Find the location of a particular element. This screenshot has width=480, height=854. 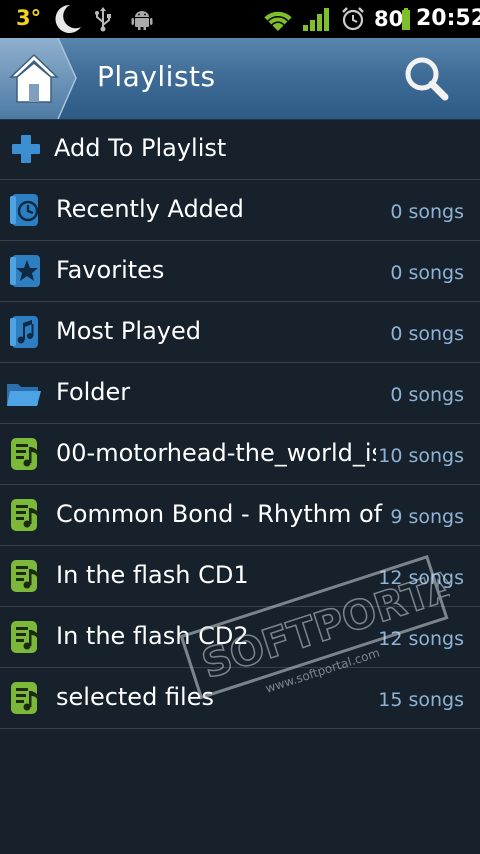

playlist-name: selected files is located at coordinates (135, 697).